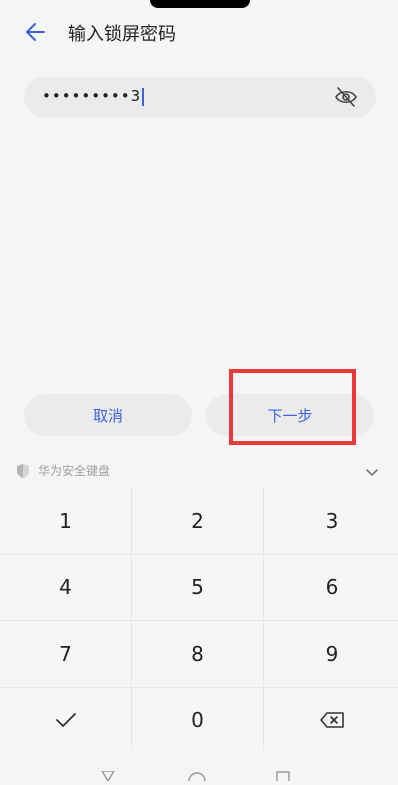 This screenshot has height=785, width=398. What do you see at coordinates (199, 766) in the screenshot?
I see `system-navigation-bar` at bounding box center [199, 766].